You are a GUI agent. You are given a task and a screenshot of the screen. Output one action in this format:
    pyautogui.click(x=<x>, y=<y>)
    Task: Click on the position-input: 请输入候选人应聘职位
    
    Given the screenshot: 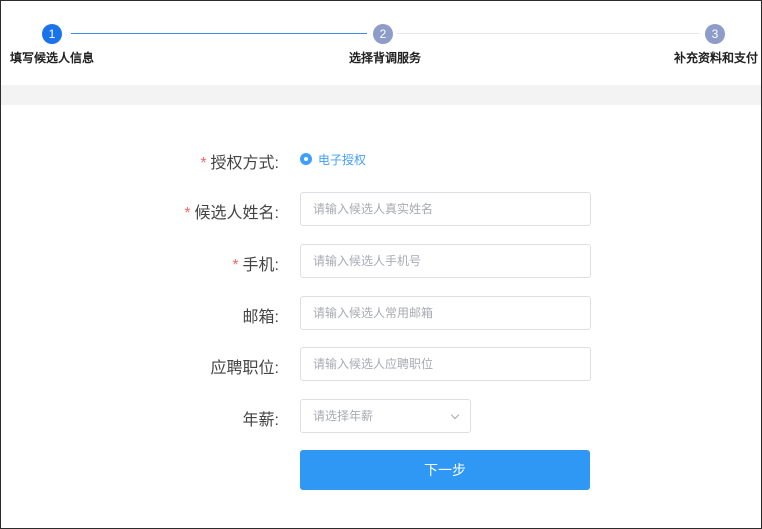 What is the action you would take?
    pyautogui.click(x=445, y=364)
    